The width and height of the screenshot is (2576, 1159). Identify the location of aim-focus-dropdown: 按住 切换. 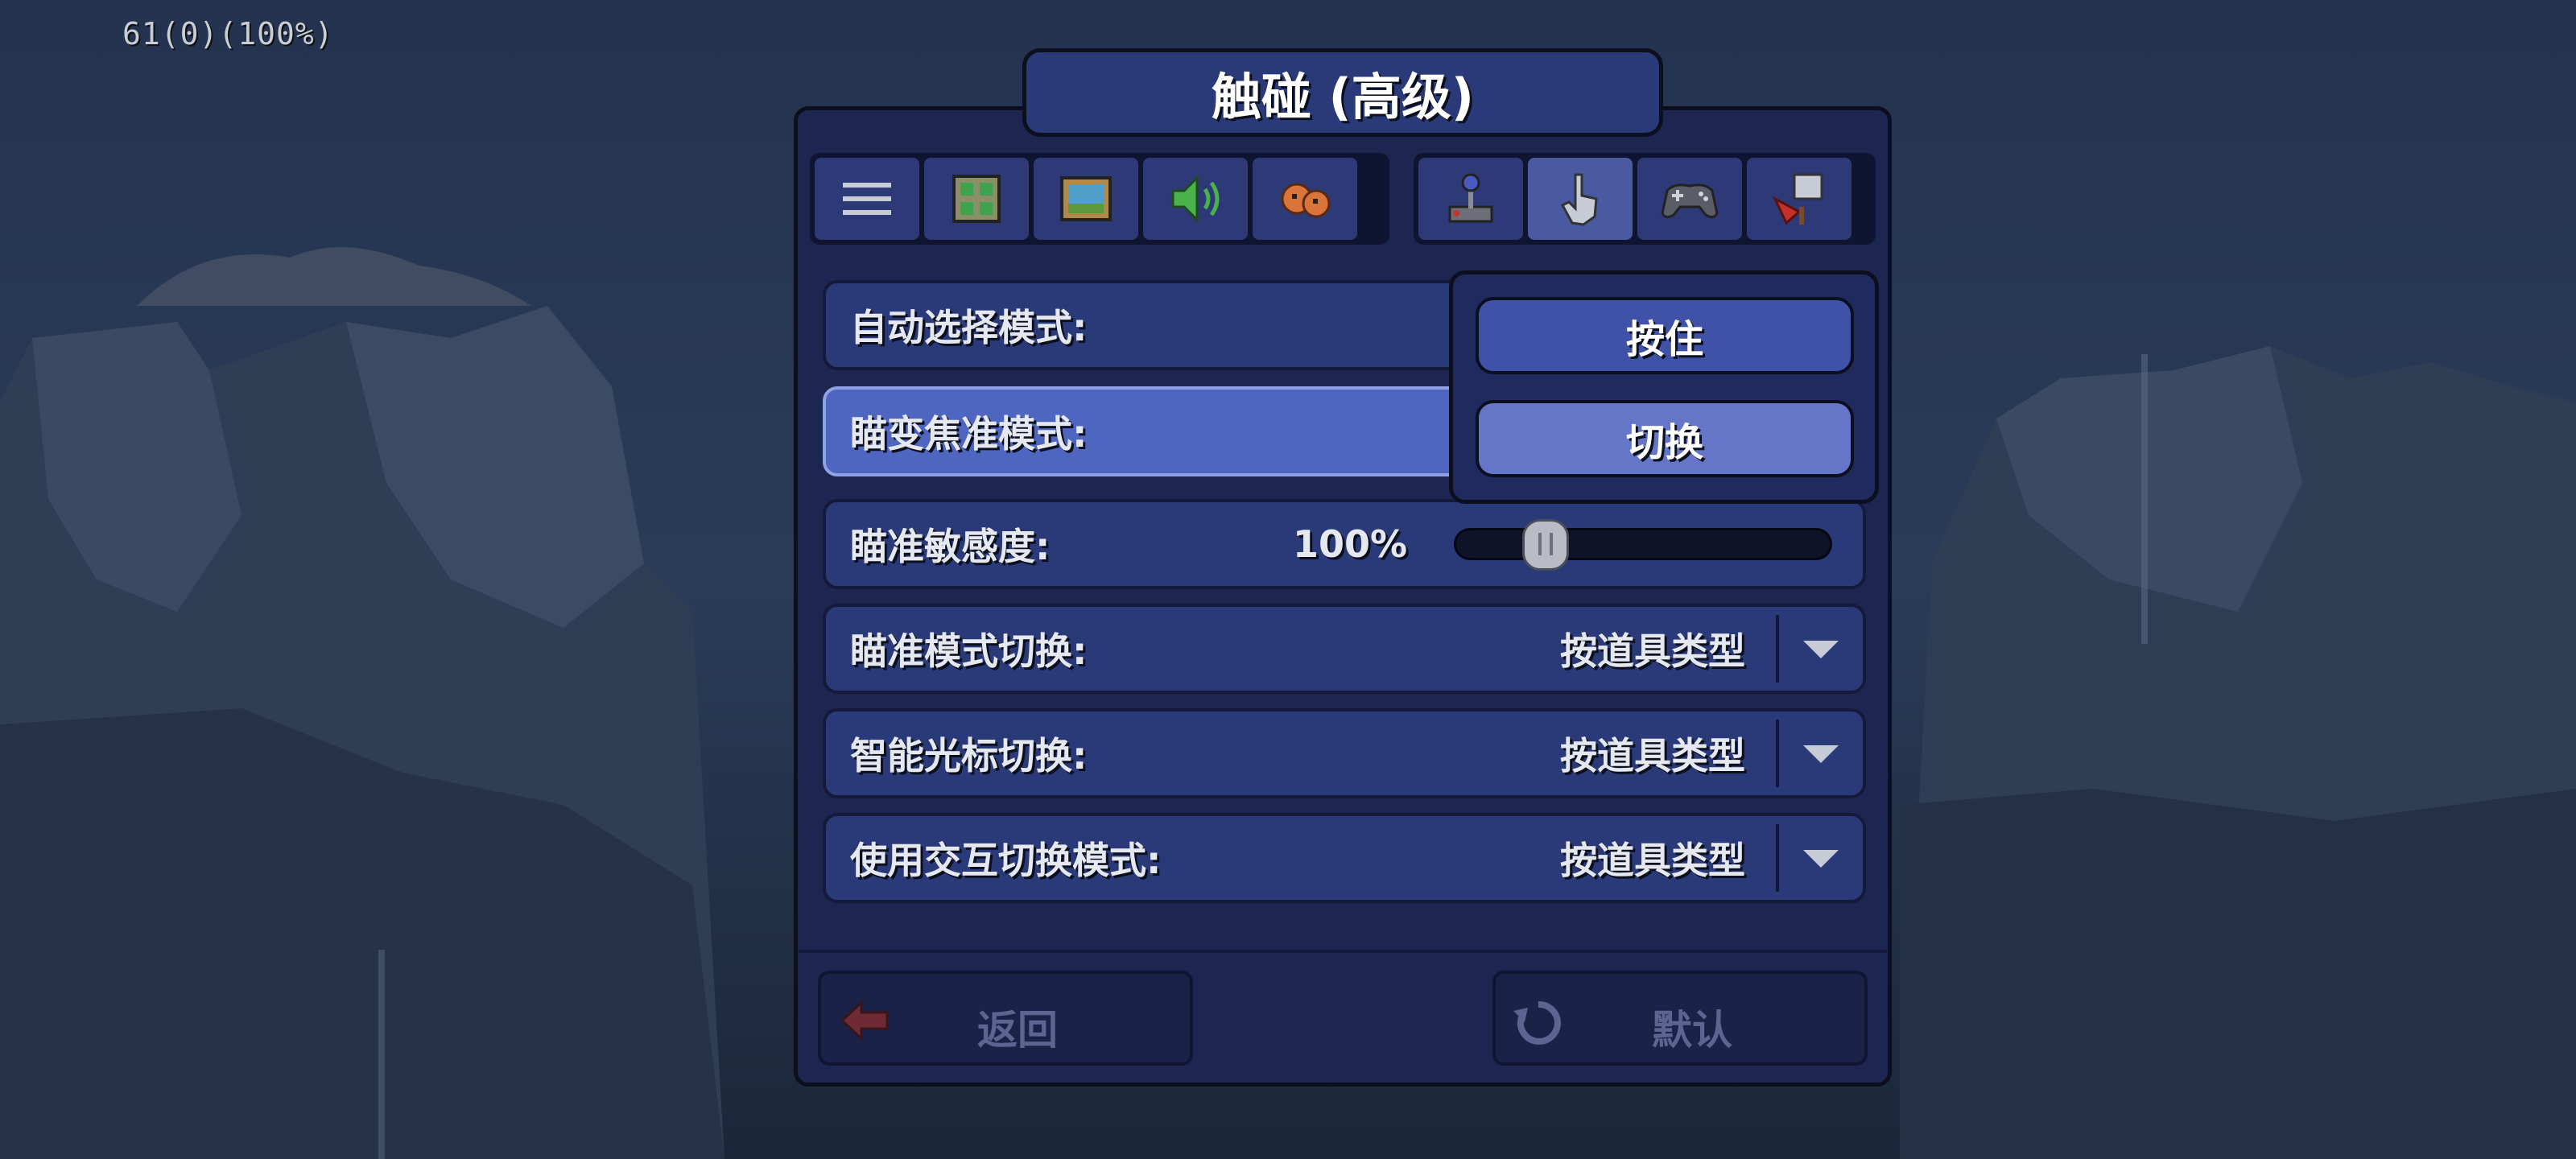
(1664, 387).